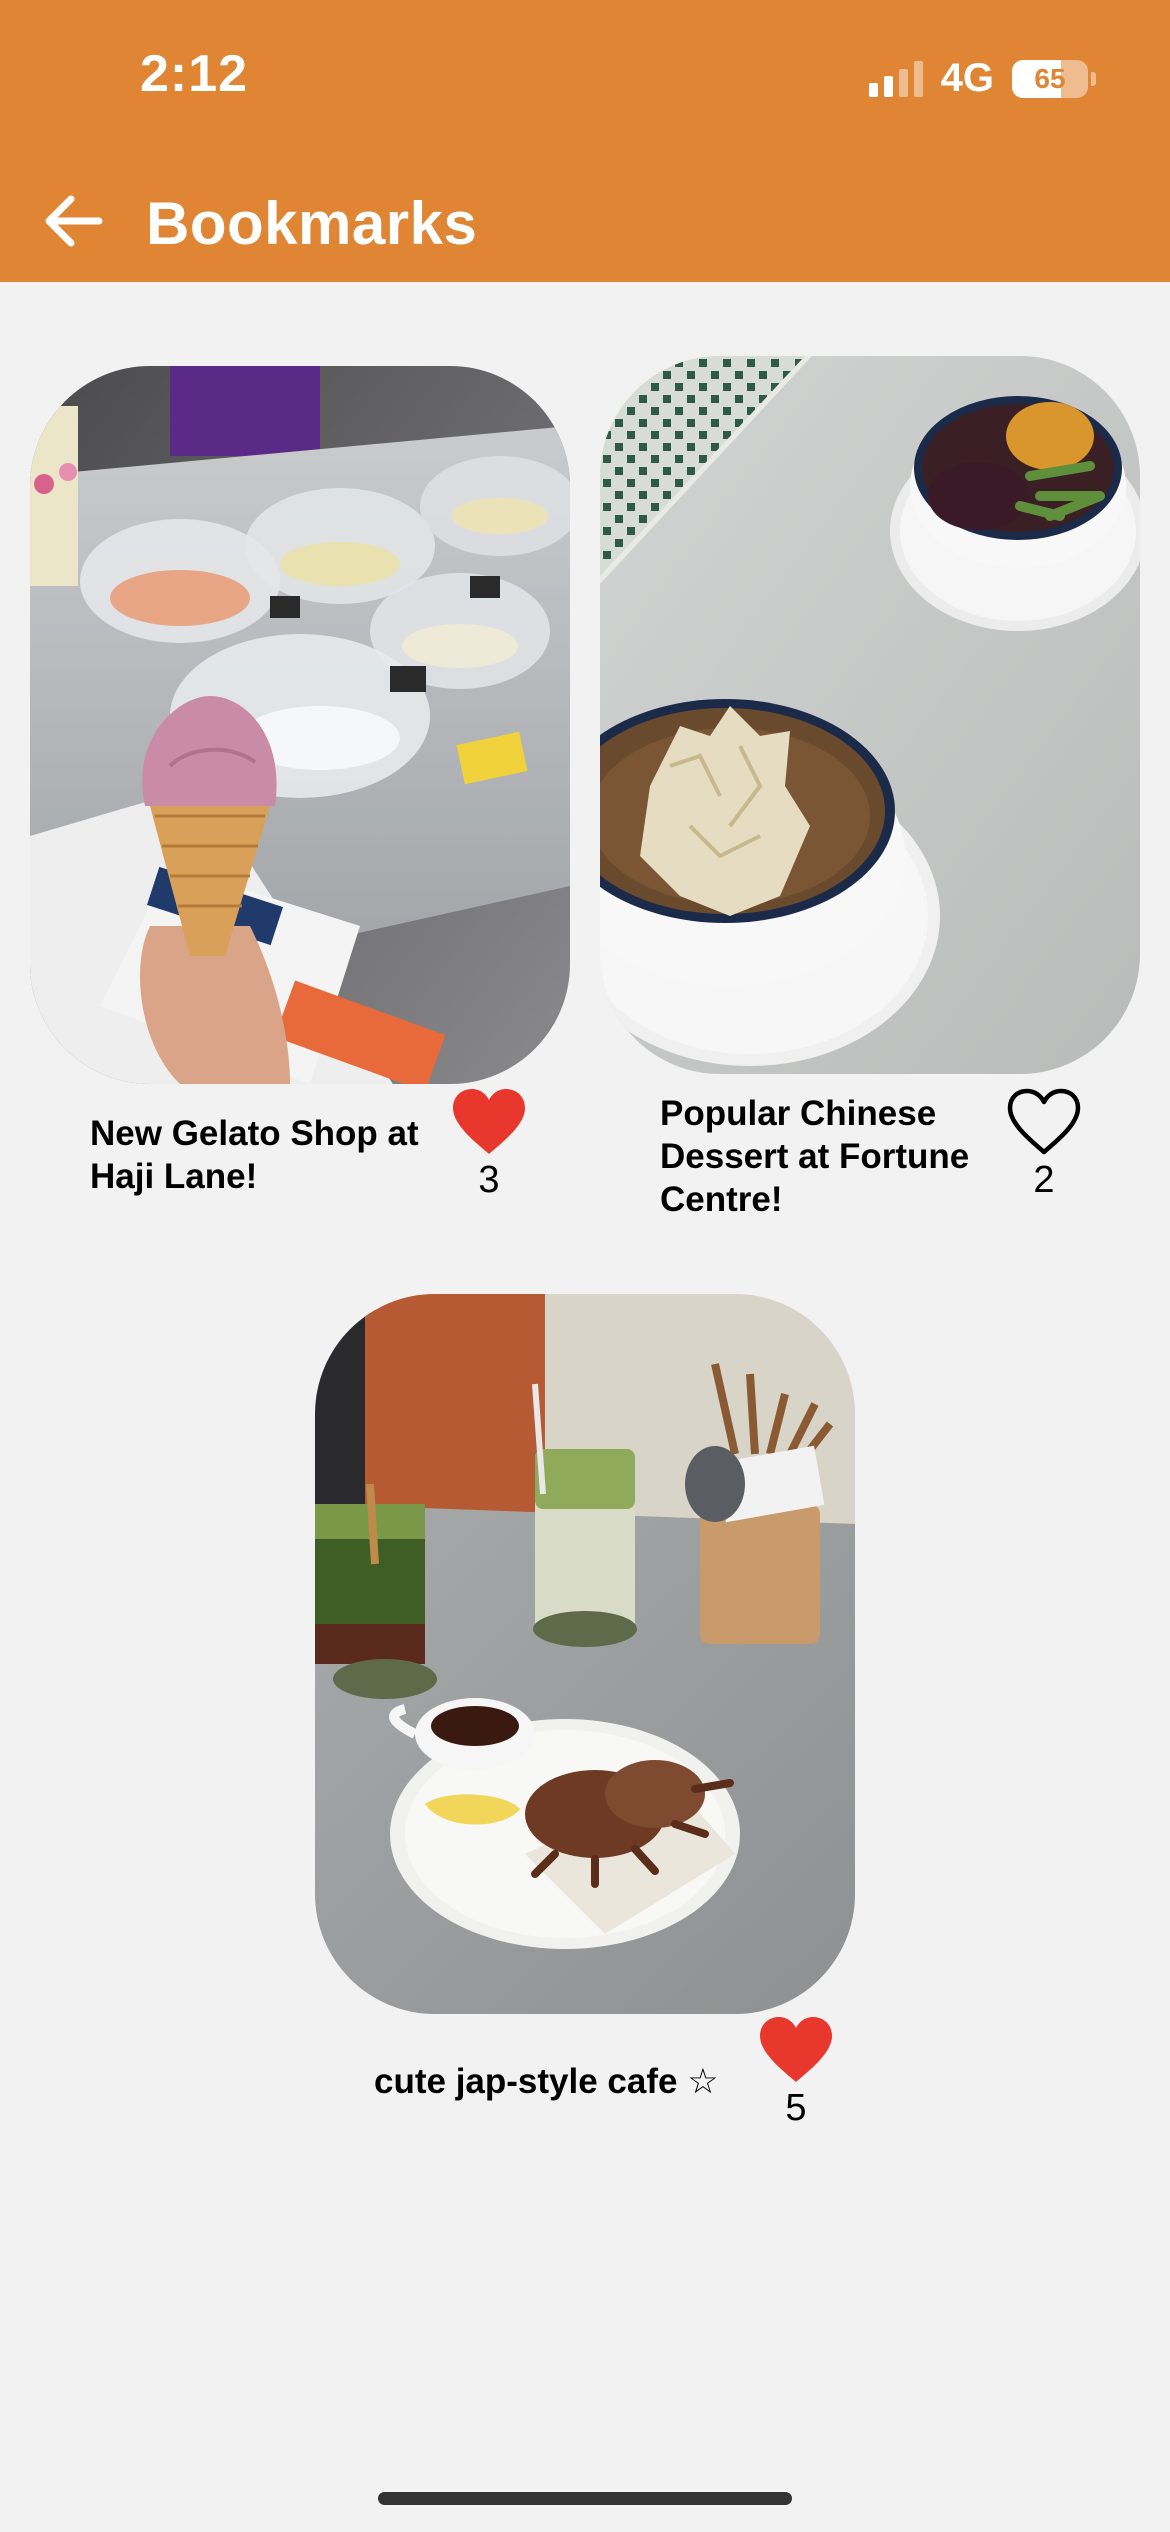  Describe the element at coordinates (967, 78) in the screenshot. I see `network-type: 4G` at that location.